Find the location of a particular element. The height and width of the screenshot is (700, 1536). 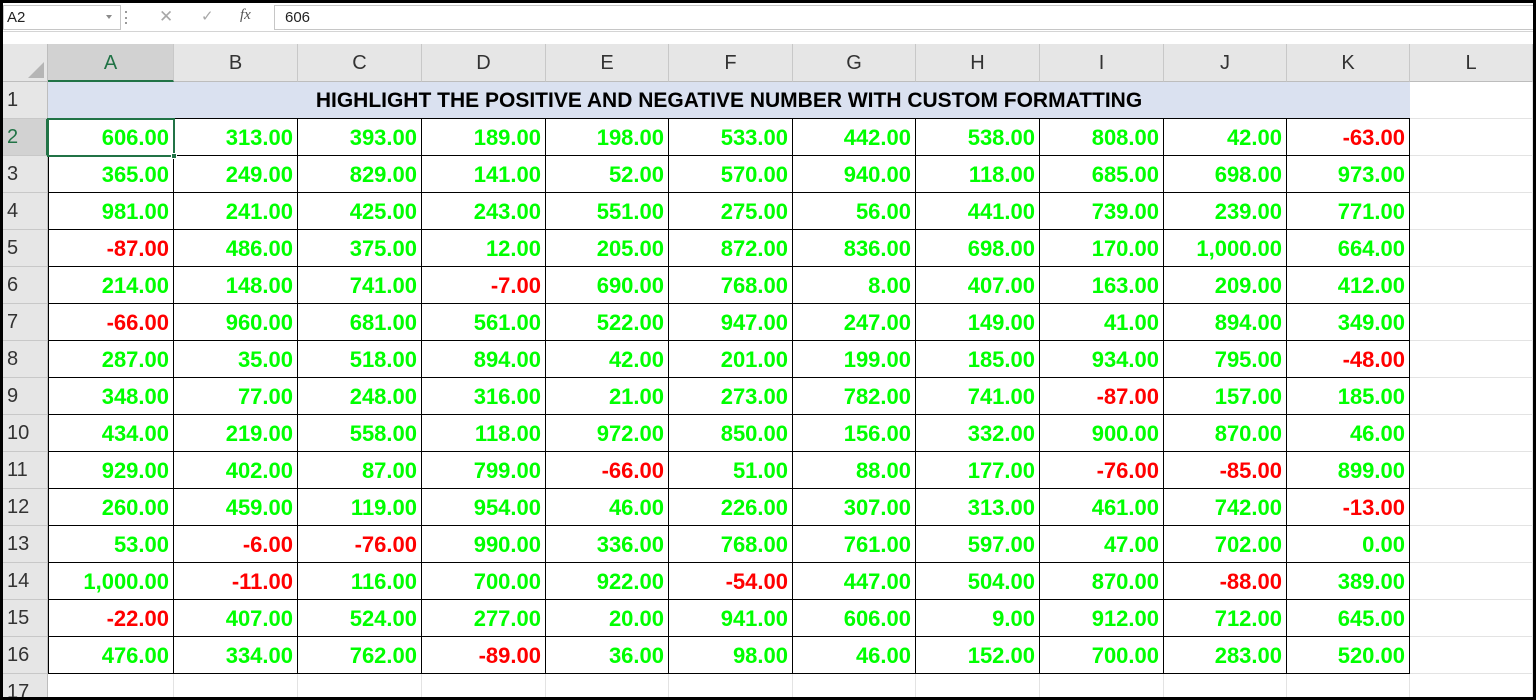

column-header-d: D is located at coordinates (484, 63).